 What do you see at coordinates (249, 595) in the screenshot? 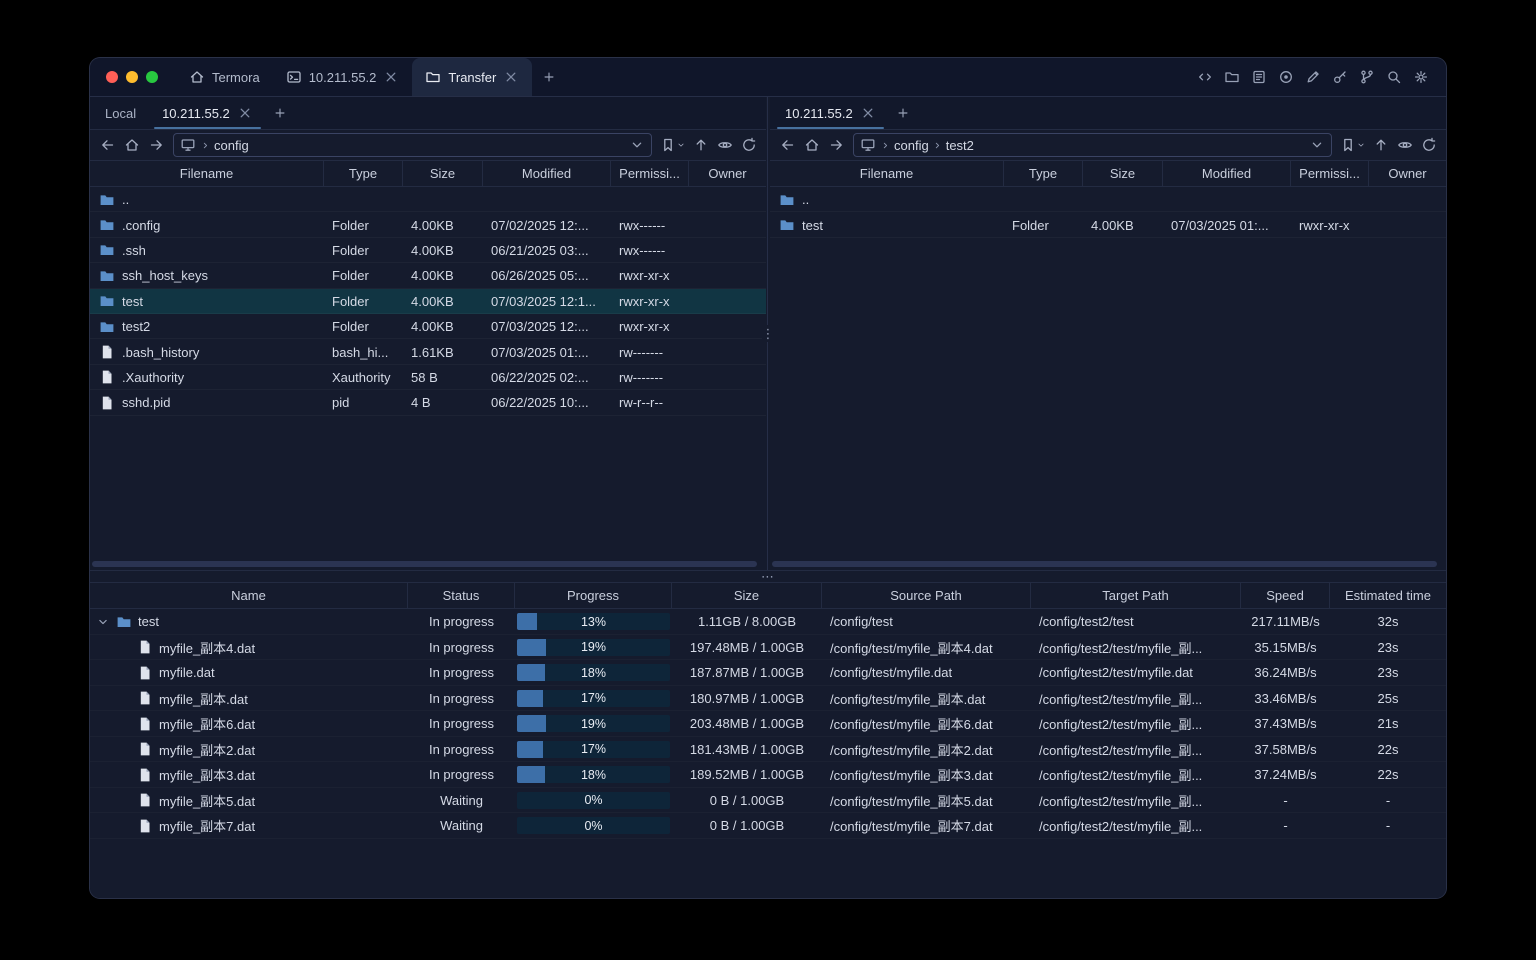
I see `transfer-column-name: Name` at bounding box center [249, 595].